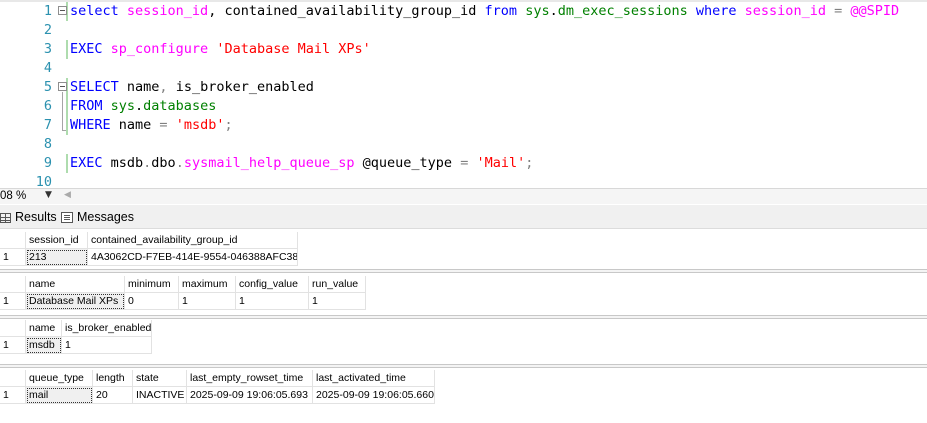  What do you see at coordinates (207, 284) in the screenshot?
I see `column-header: maximum` at bounding box center [207, 284].